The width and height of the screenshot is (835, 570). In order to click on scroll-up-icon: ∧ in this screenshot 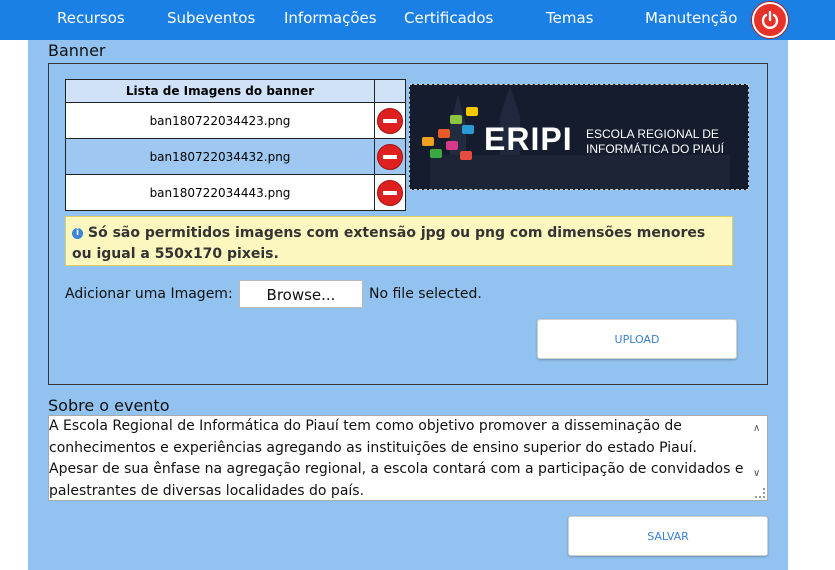, I will do `click(756, 429)`.